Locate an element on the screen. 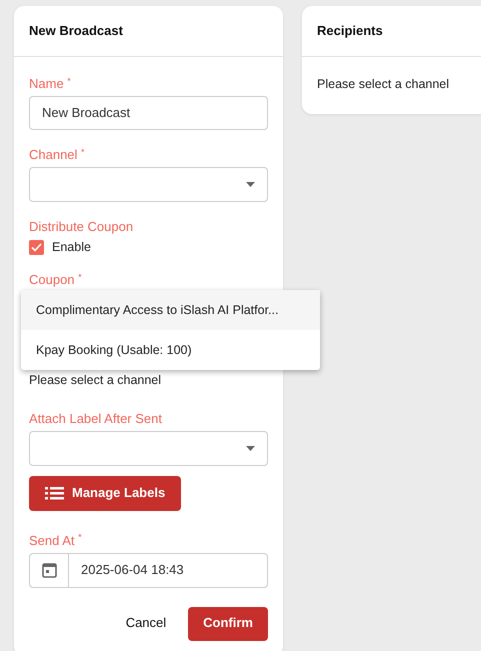  field-label: Channel $^{*}$ is located at coordinates (57, 154).